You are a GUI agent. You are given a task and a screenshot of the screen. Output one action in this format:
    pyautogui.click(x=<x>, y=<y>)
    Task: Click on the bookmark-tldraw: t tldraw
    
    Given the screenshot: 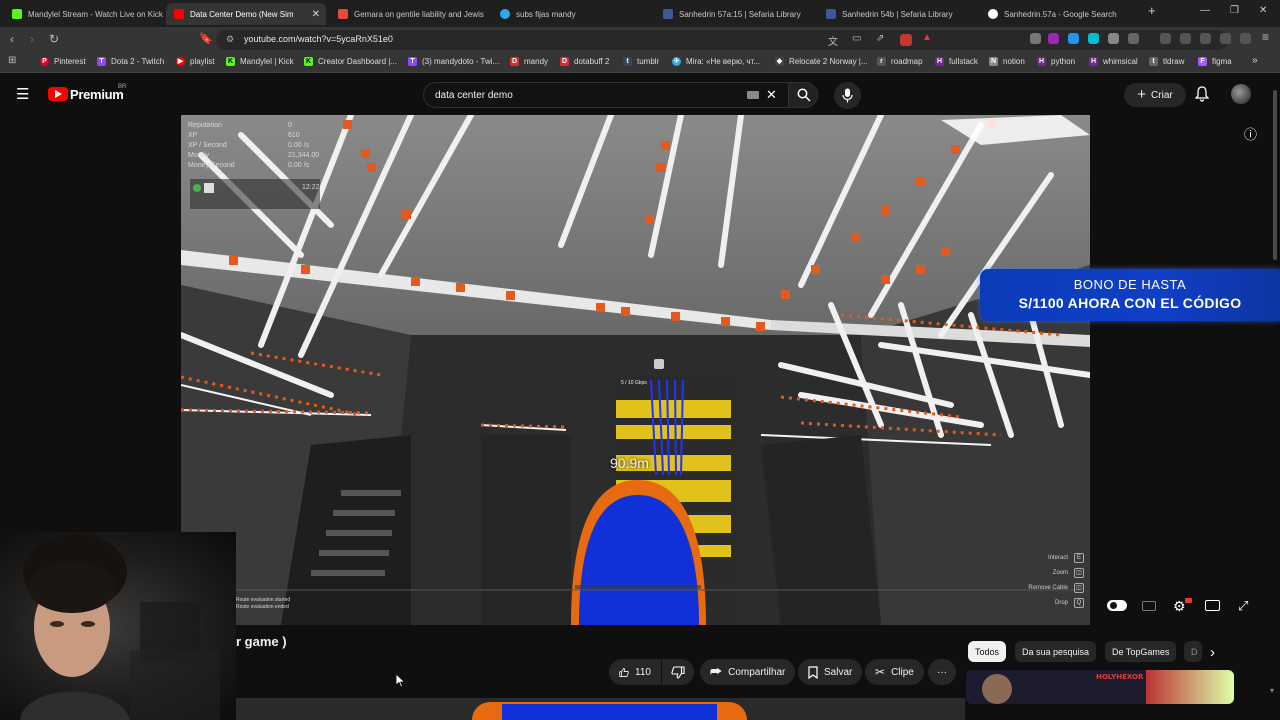 What is the action you would take?
    pyautogui.click(x=1166, y=61)
    